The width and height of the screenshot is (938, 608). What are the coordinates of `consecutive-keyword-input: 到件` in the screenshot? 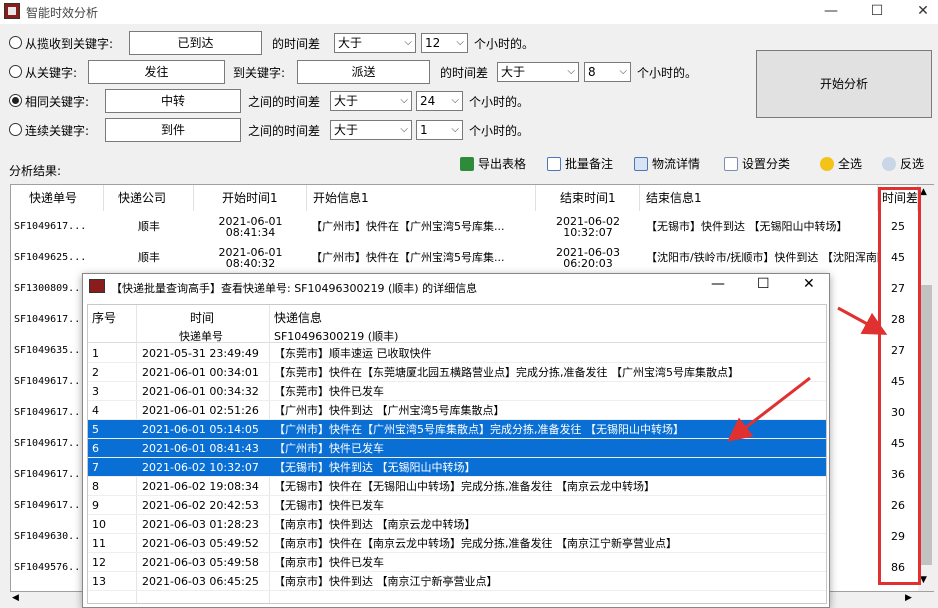 It's located at (173, 130).